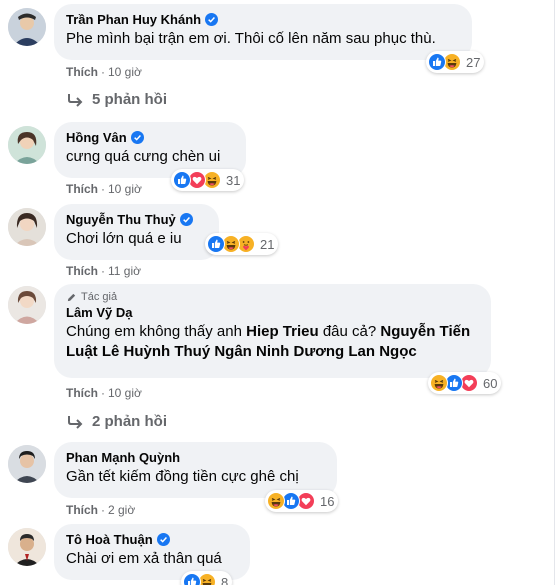 The height and width of the screenshot is (585, 555). What do you see at coordinates (71, 297) in the screenshot?
I see `pencil-icon` at bounding box center [71, 297].